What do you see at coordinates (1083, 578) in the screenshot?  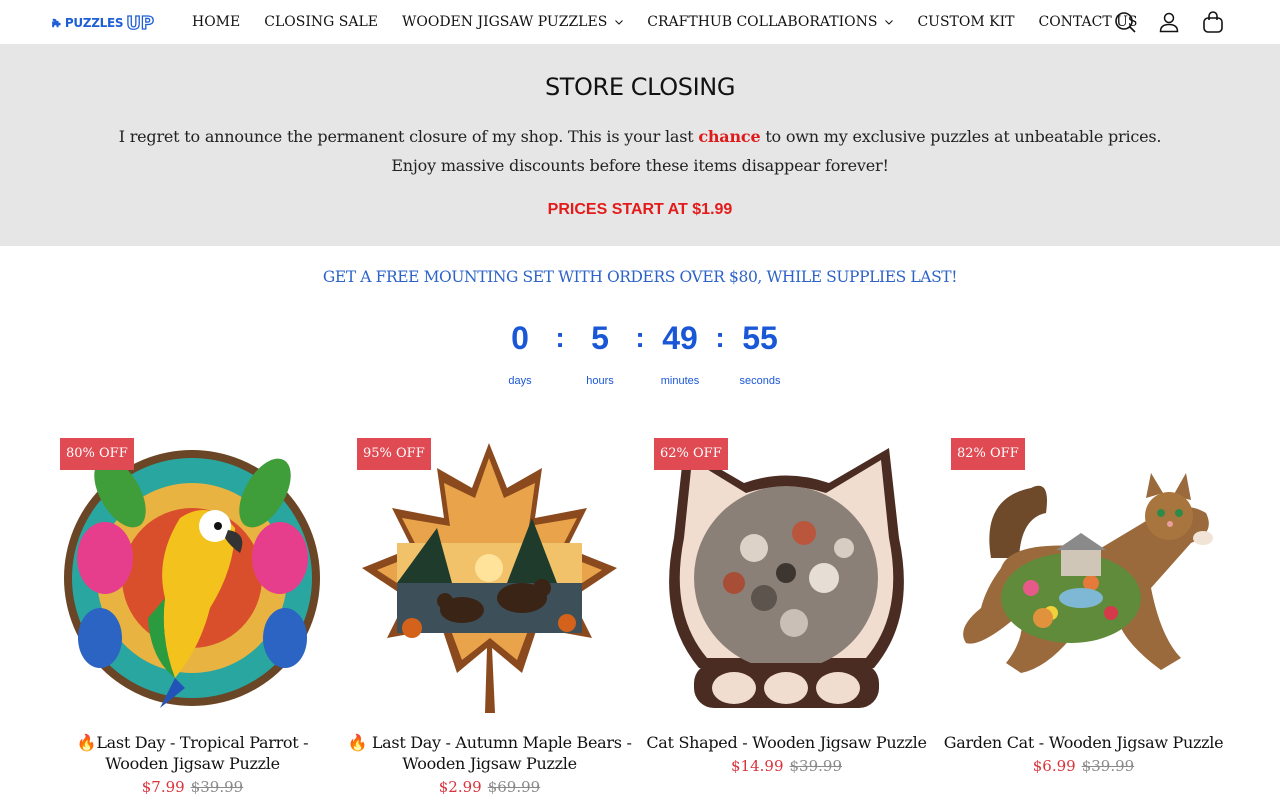 I see `product-image-garden-cat` at bounding box center [1083, 578].